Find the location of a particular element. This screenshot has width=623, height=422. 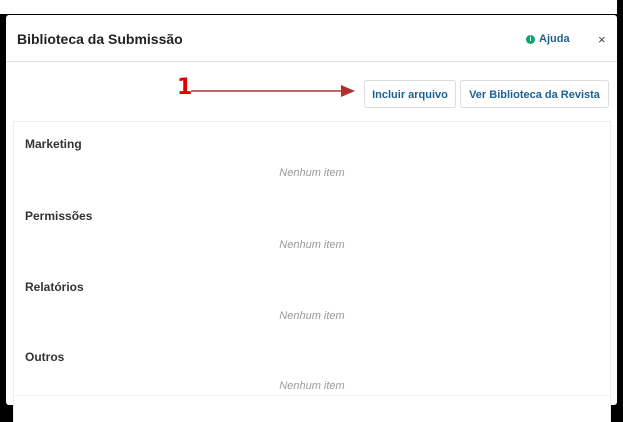

empty-message-reports: Nenhum item is located at coordinates (312, 316).